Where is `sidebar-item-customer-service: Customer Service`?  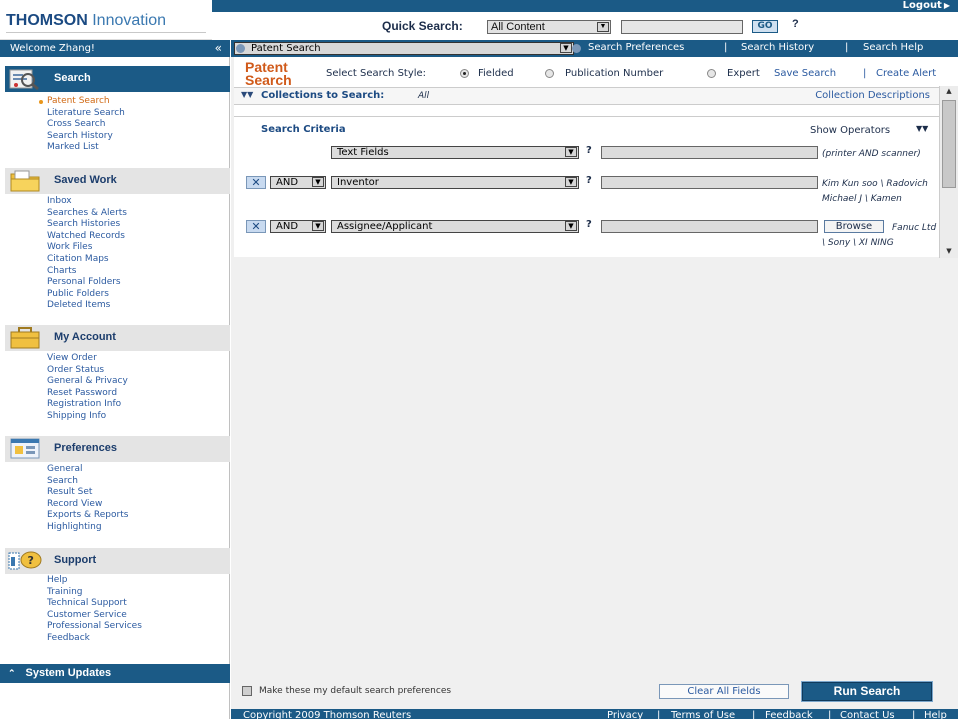 sidebar-item-customer-service: Customer Service is located at coordinates (94, 616).